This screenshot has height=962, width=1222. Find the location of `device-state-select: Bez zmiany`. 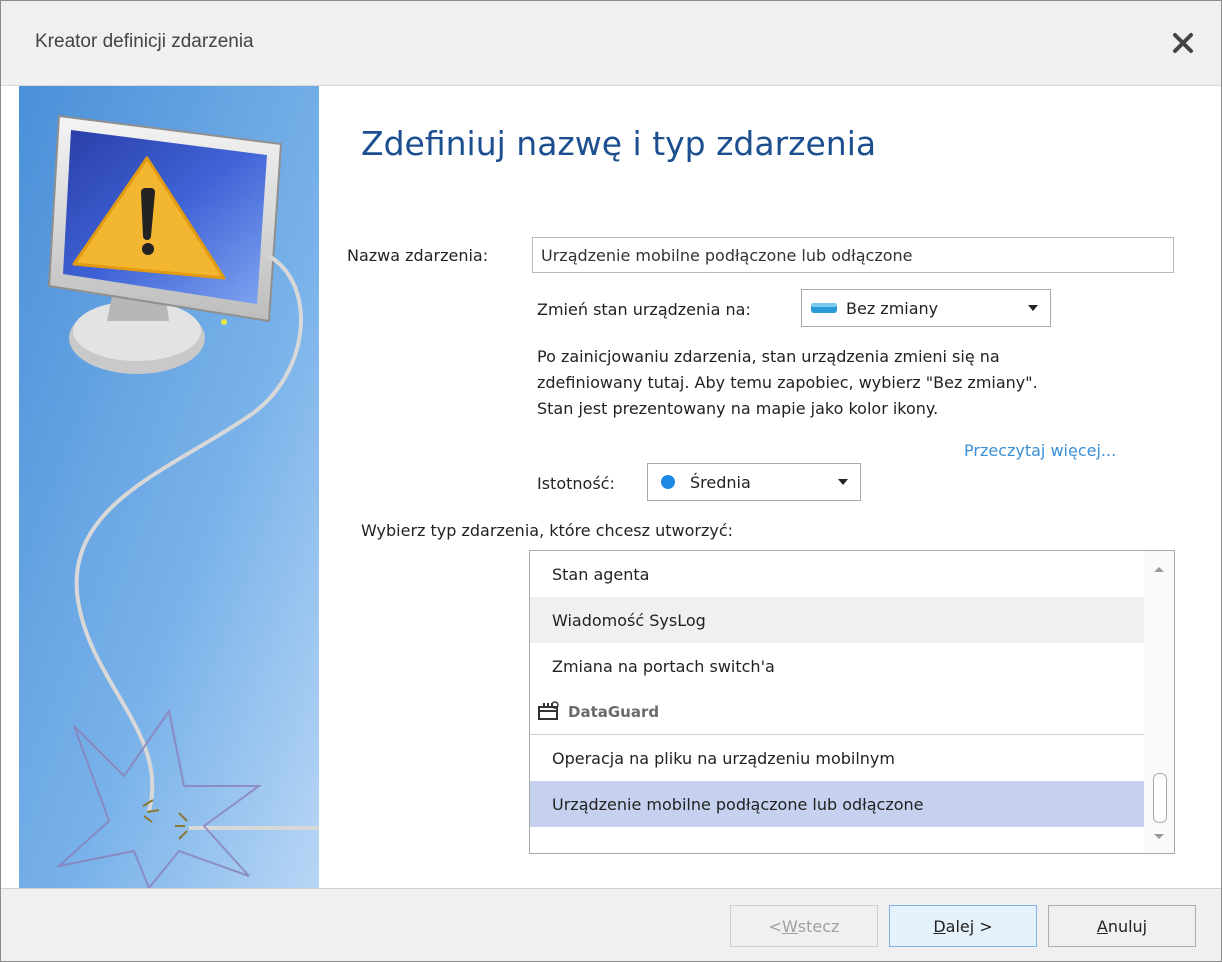

device-state-select: Bez zmiany is located at coordinates (926, 308).